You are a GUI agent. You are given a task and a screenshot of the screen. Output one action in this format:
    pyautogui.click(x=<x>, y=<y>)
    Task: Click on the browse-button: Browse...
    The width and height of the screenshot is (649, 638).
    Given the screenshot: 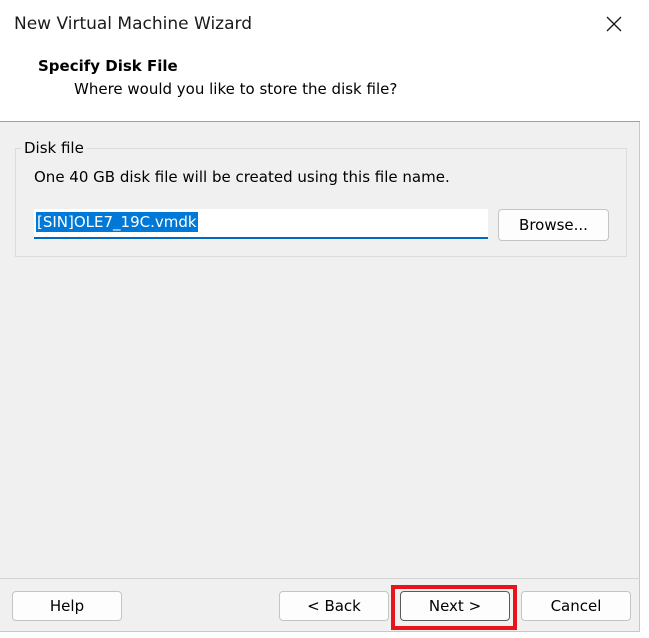 What is the action you would take?
    pyautogui.click(x=553, y=225)
    